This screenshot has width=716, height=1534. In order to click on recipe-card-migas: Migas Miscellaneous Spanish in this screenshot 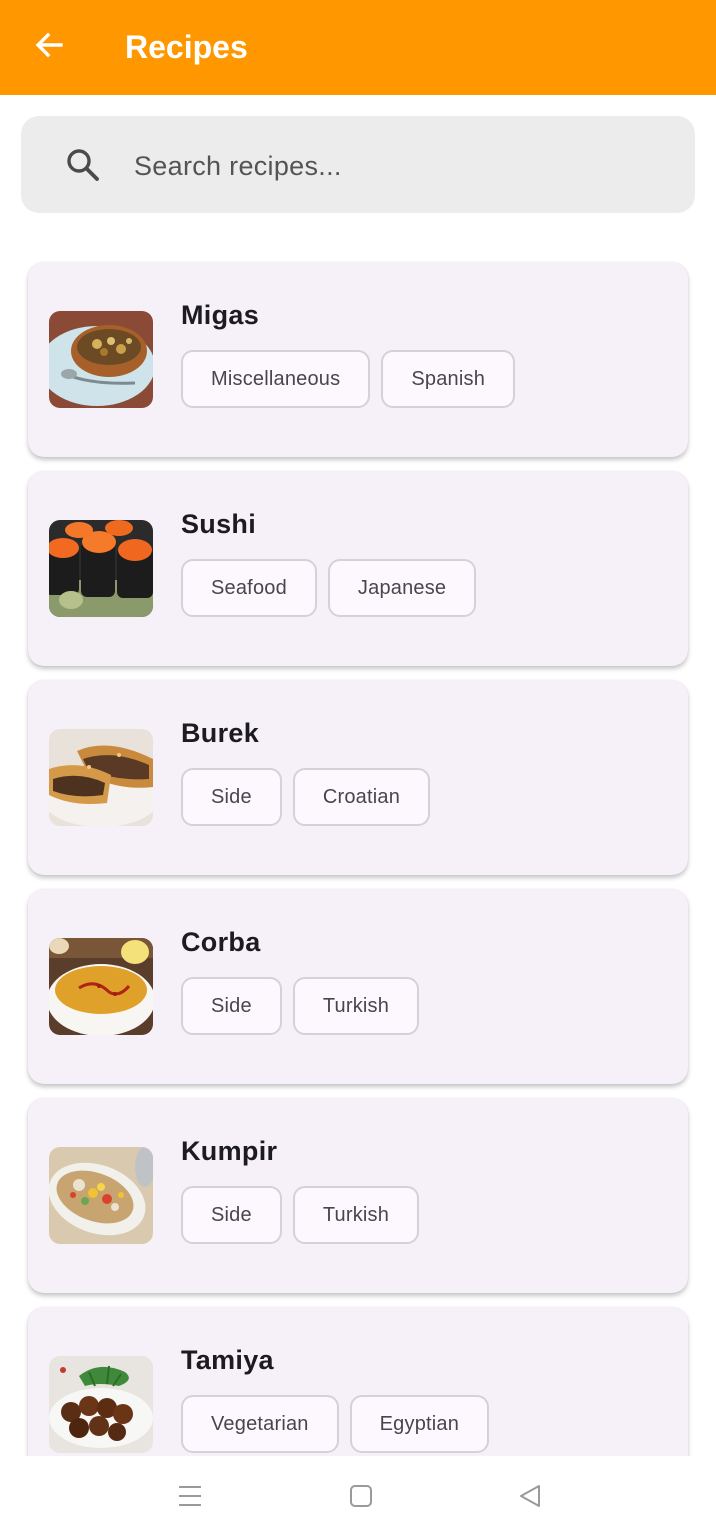, I will do `click(358, 359)`.